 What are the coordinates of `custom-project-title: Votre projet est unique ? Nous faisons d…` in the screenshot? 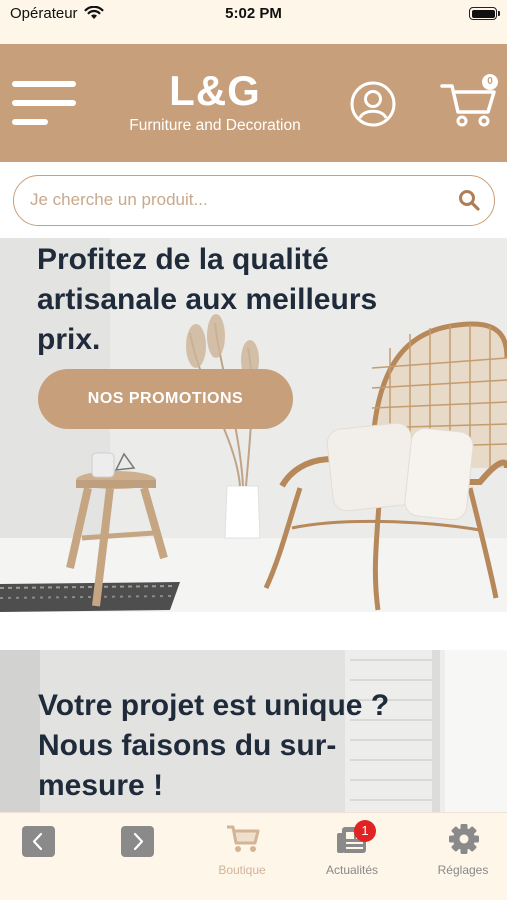 It's located at (214, 745).